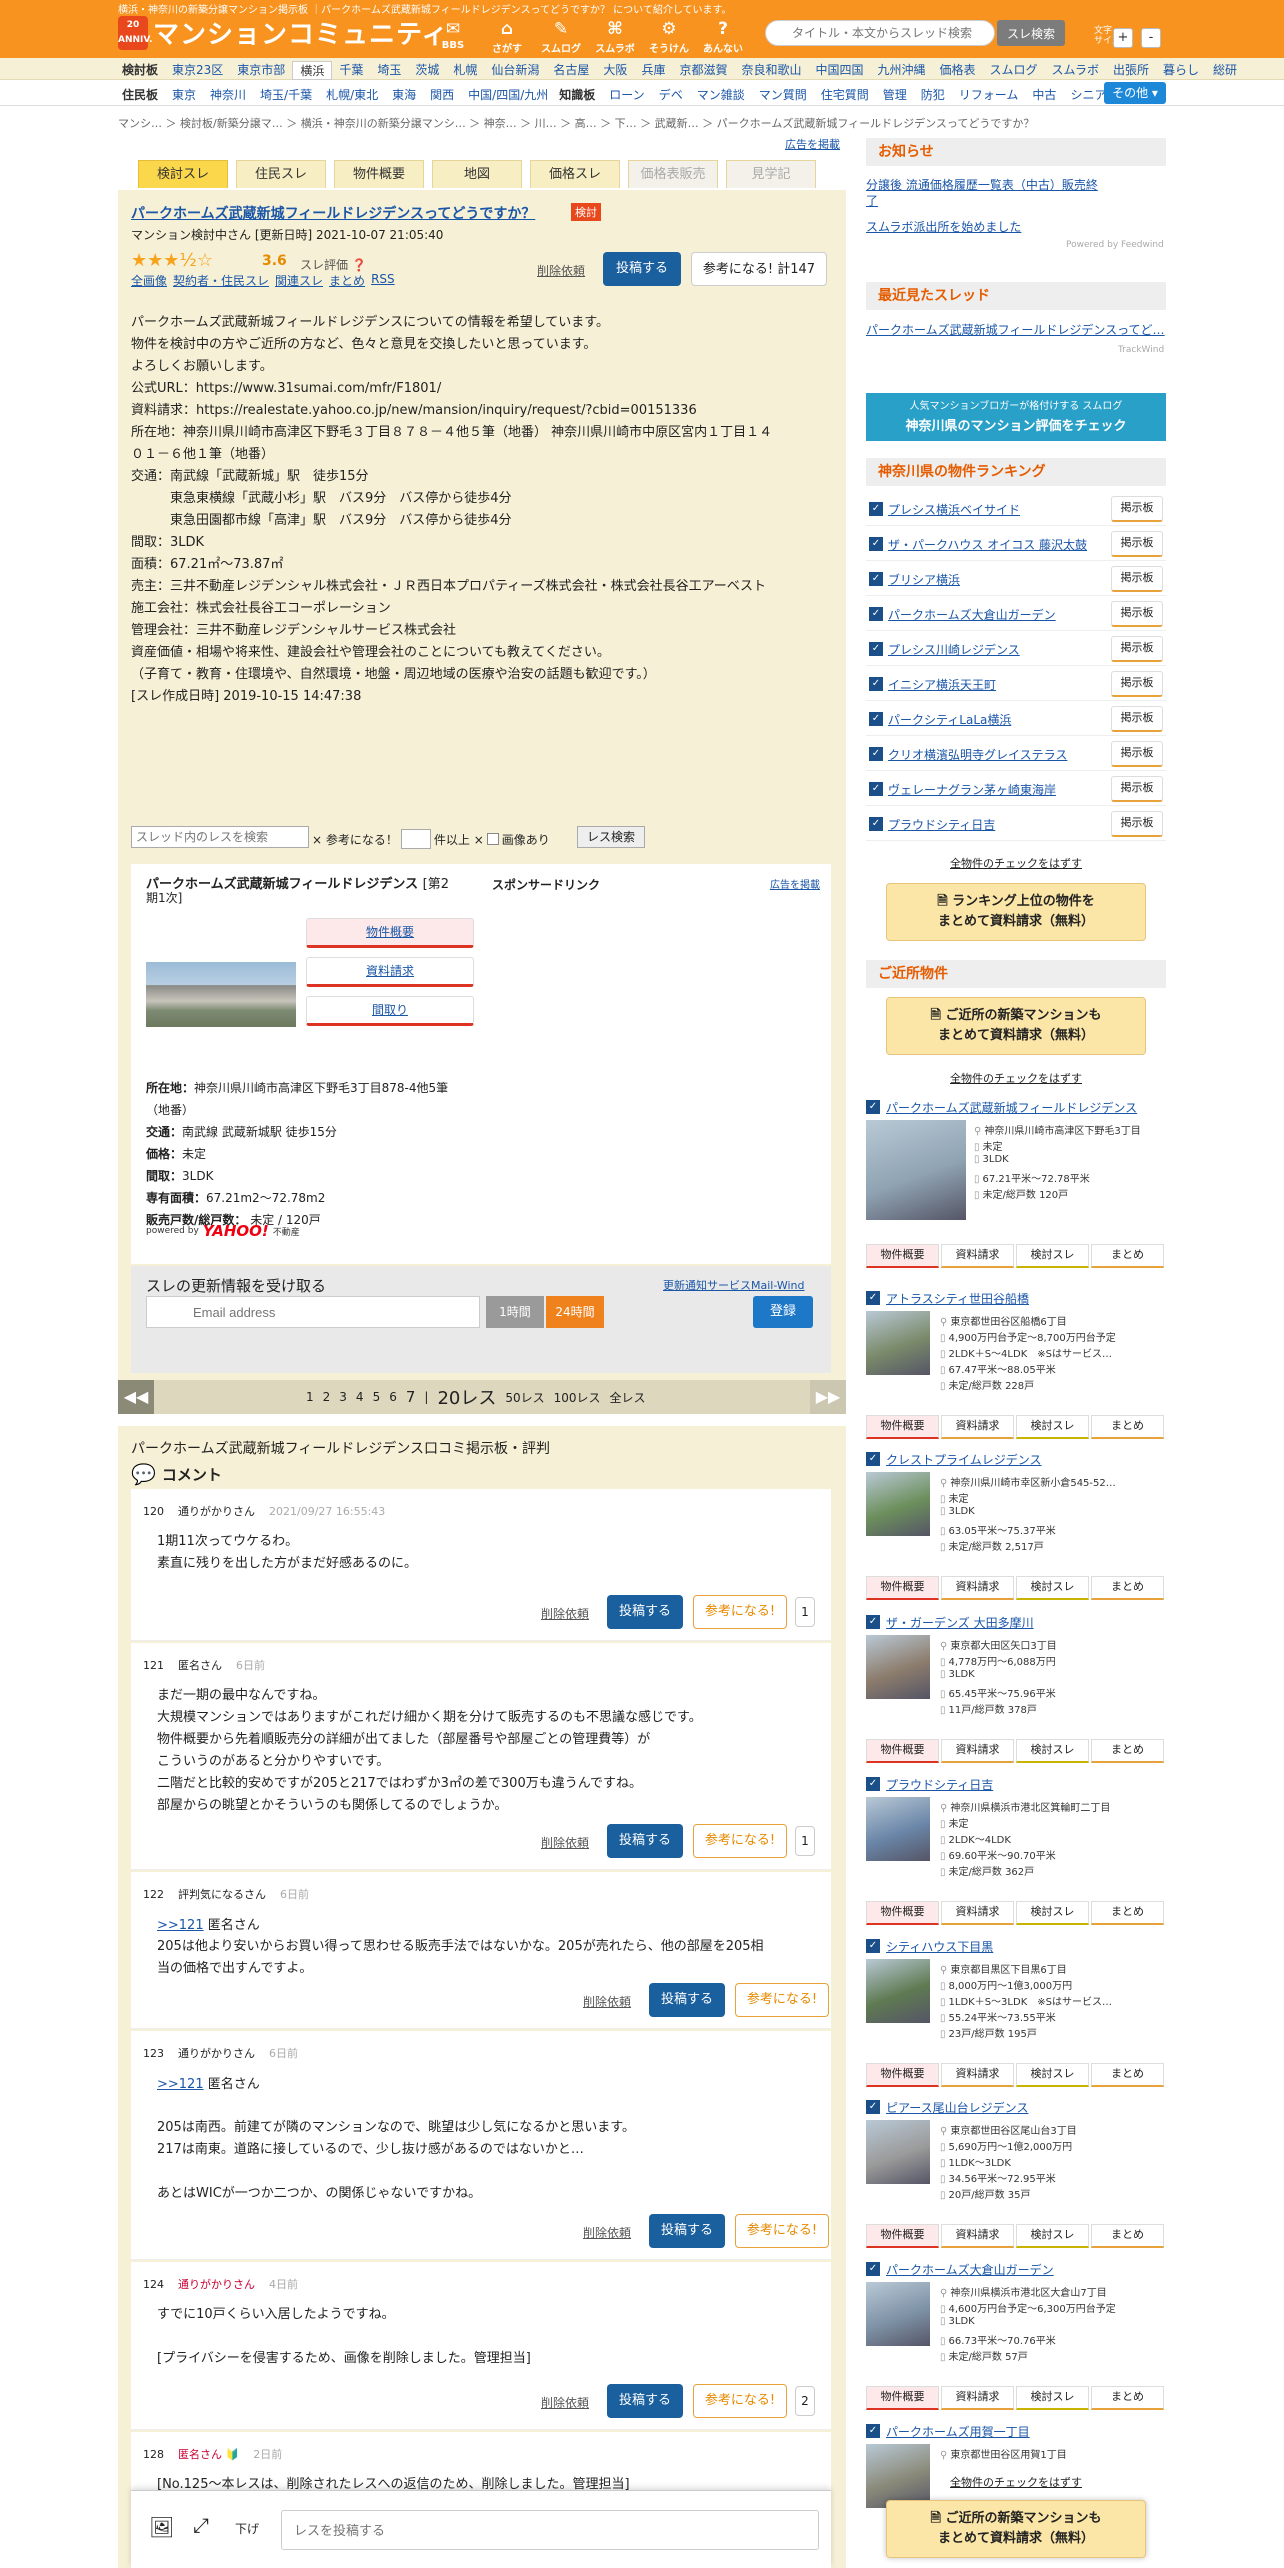 The image size is (1284, 2568). Describe the element at coordinates (653, 70) in the screenshot. I see `nav1-item: 兵庫` at that location.